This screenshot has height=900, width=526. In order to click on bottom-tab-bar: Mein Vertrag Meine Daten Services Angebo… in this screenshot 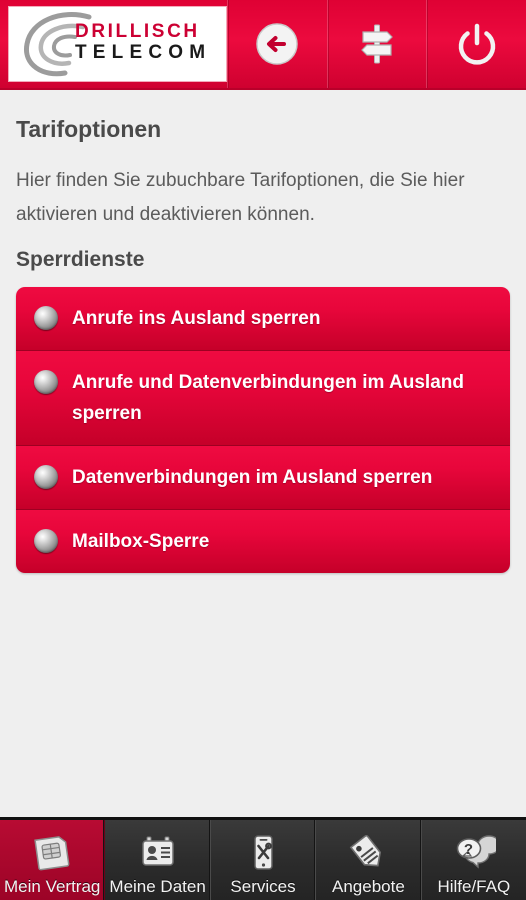, I will do `click(263, 858)`.